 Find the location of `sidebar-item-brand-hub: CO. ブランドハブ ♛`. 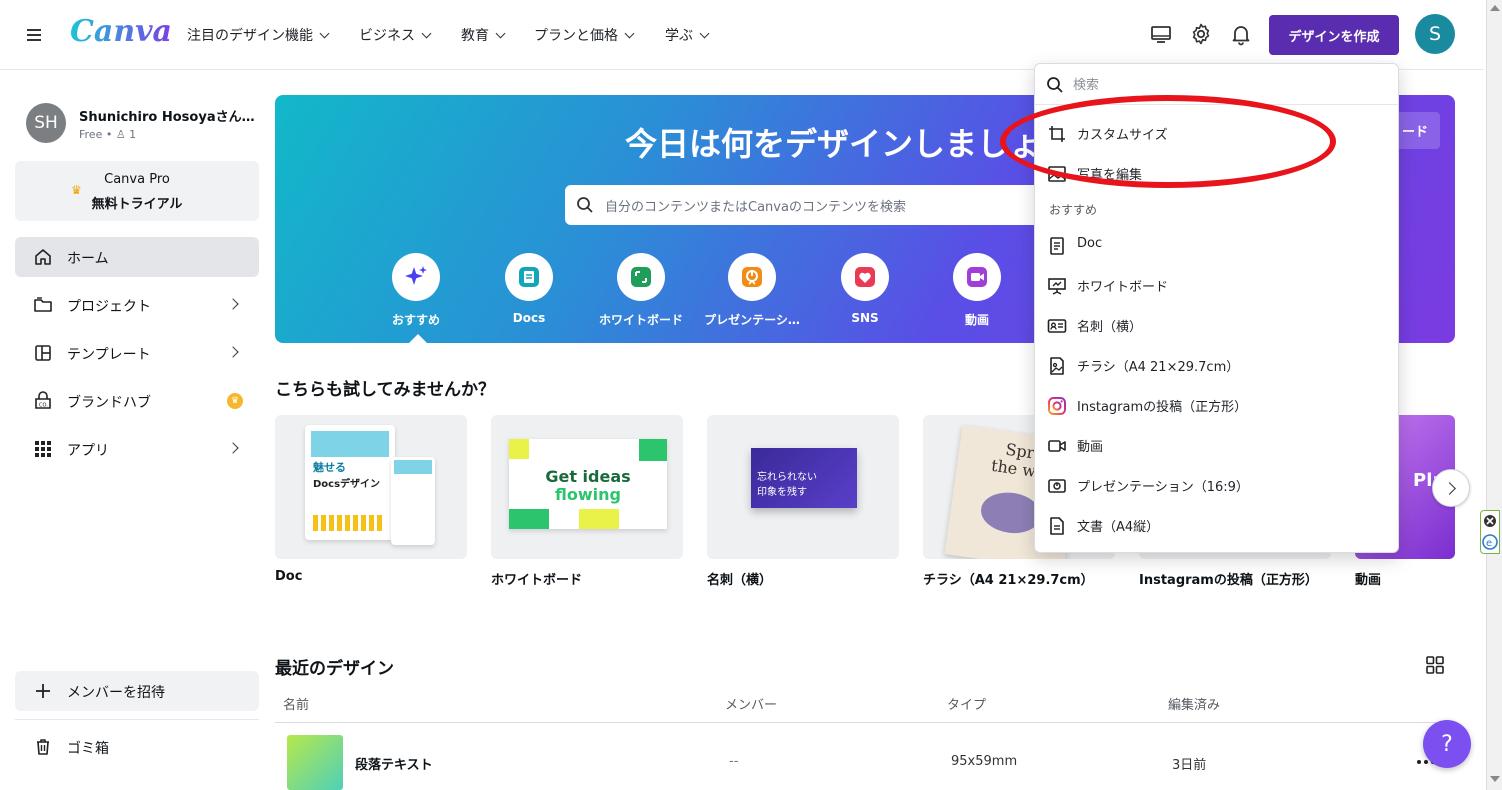

sidebar-item-brand-hub: CO. ブランドハブ ♛ is located at coordinates (137, 401).